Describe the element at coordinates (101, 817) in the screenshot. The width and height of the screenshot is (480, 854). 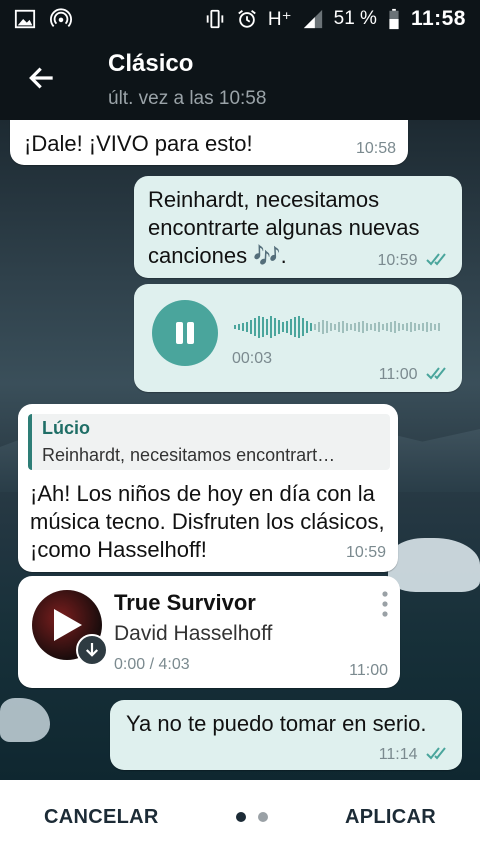
I see `cancel-button: CANCELAR` at that location.